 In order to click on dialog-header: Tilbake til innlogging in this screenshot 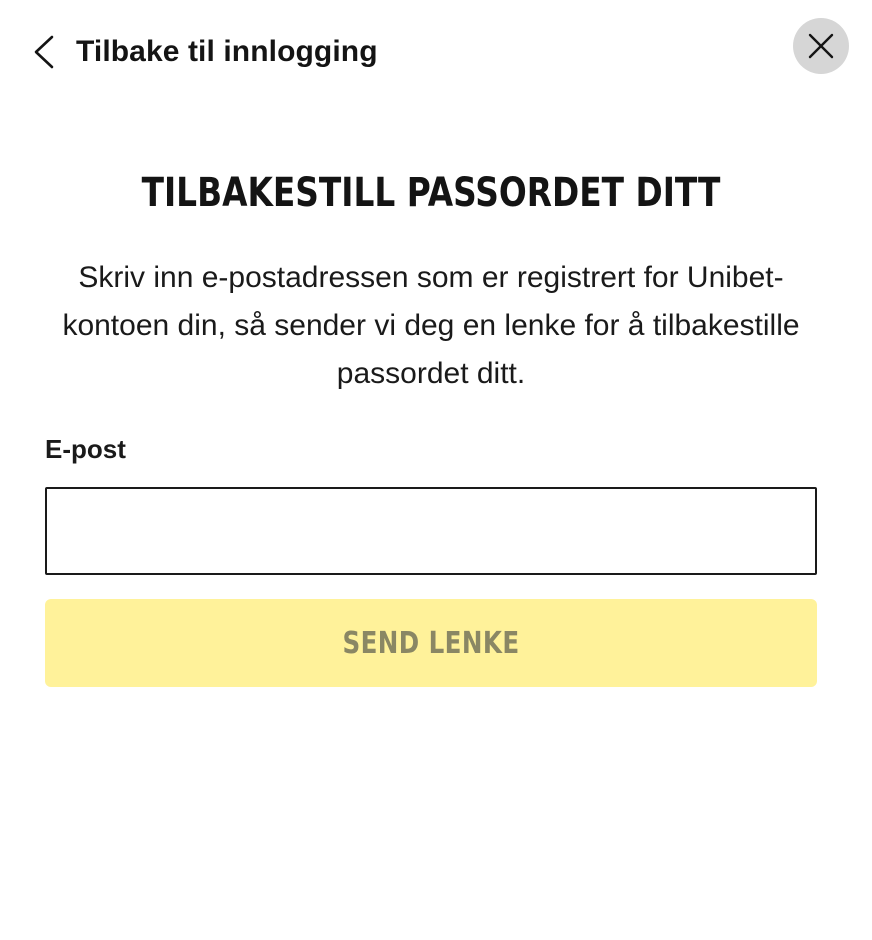, I will do `click(436, 53)`.